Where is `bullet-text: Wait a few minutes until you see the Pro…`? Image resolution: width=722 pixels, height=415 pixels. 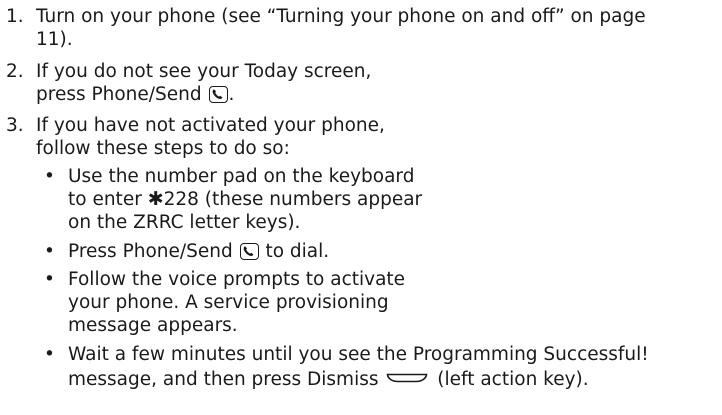
bullet-text: Wait a few minutes until you see the Pro… is located at coordinates (395, 367).